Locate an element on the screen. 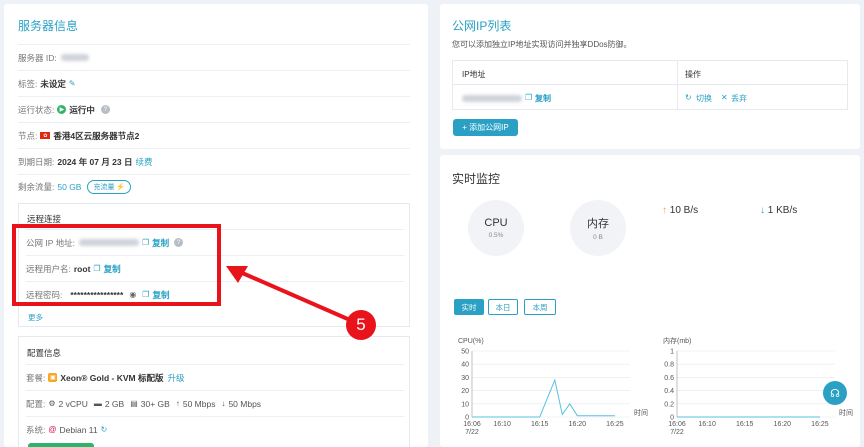  more-link: 更多 is located at coordinates (35, 317).